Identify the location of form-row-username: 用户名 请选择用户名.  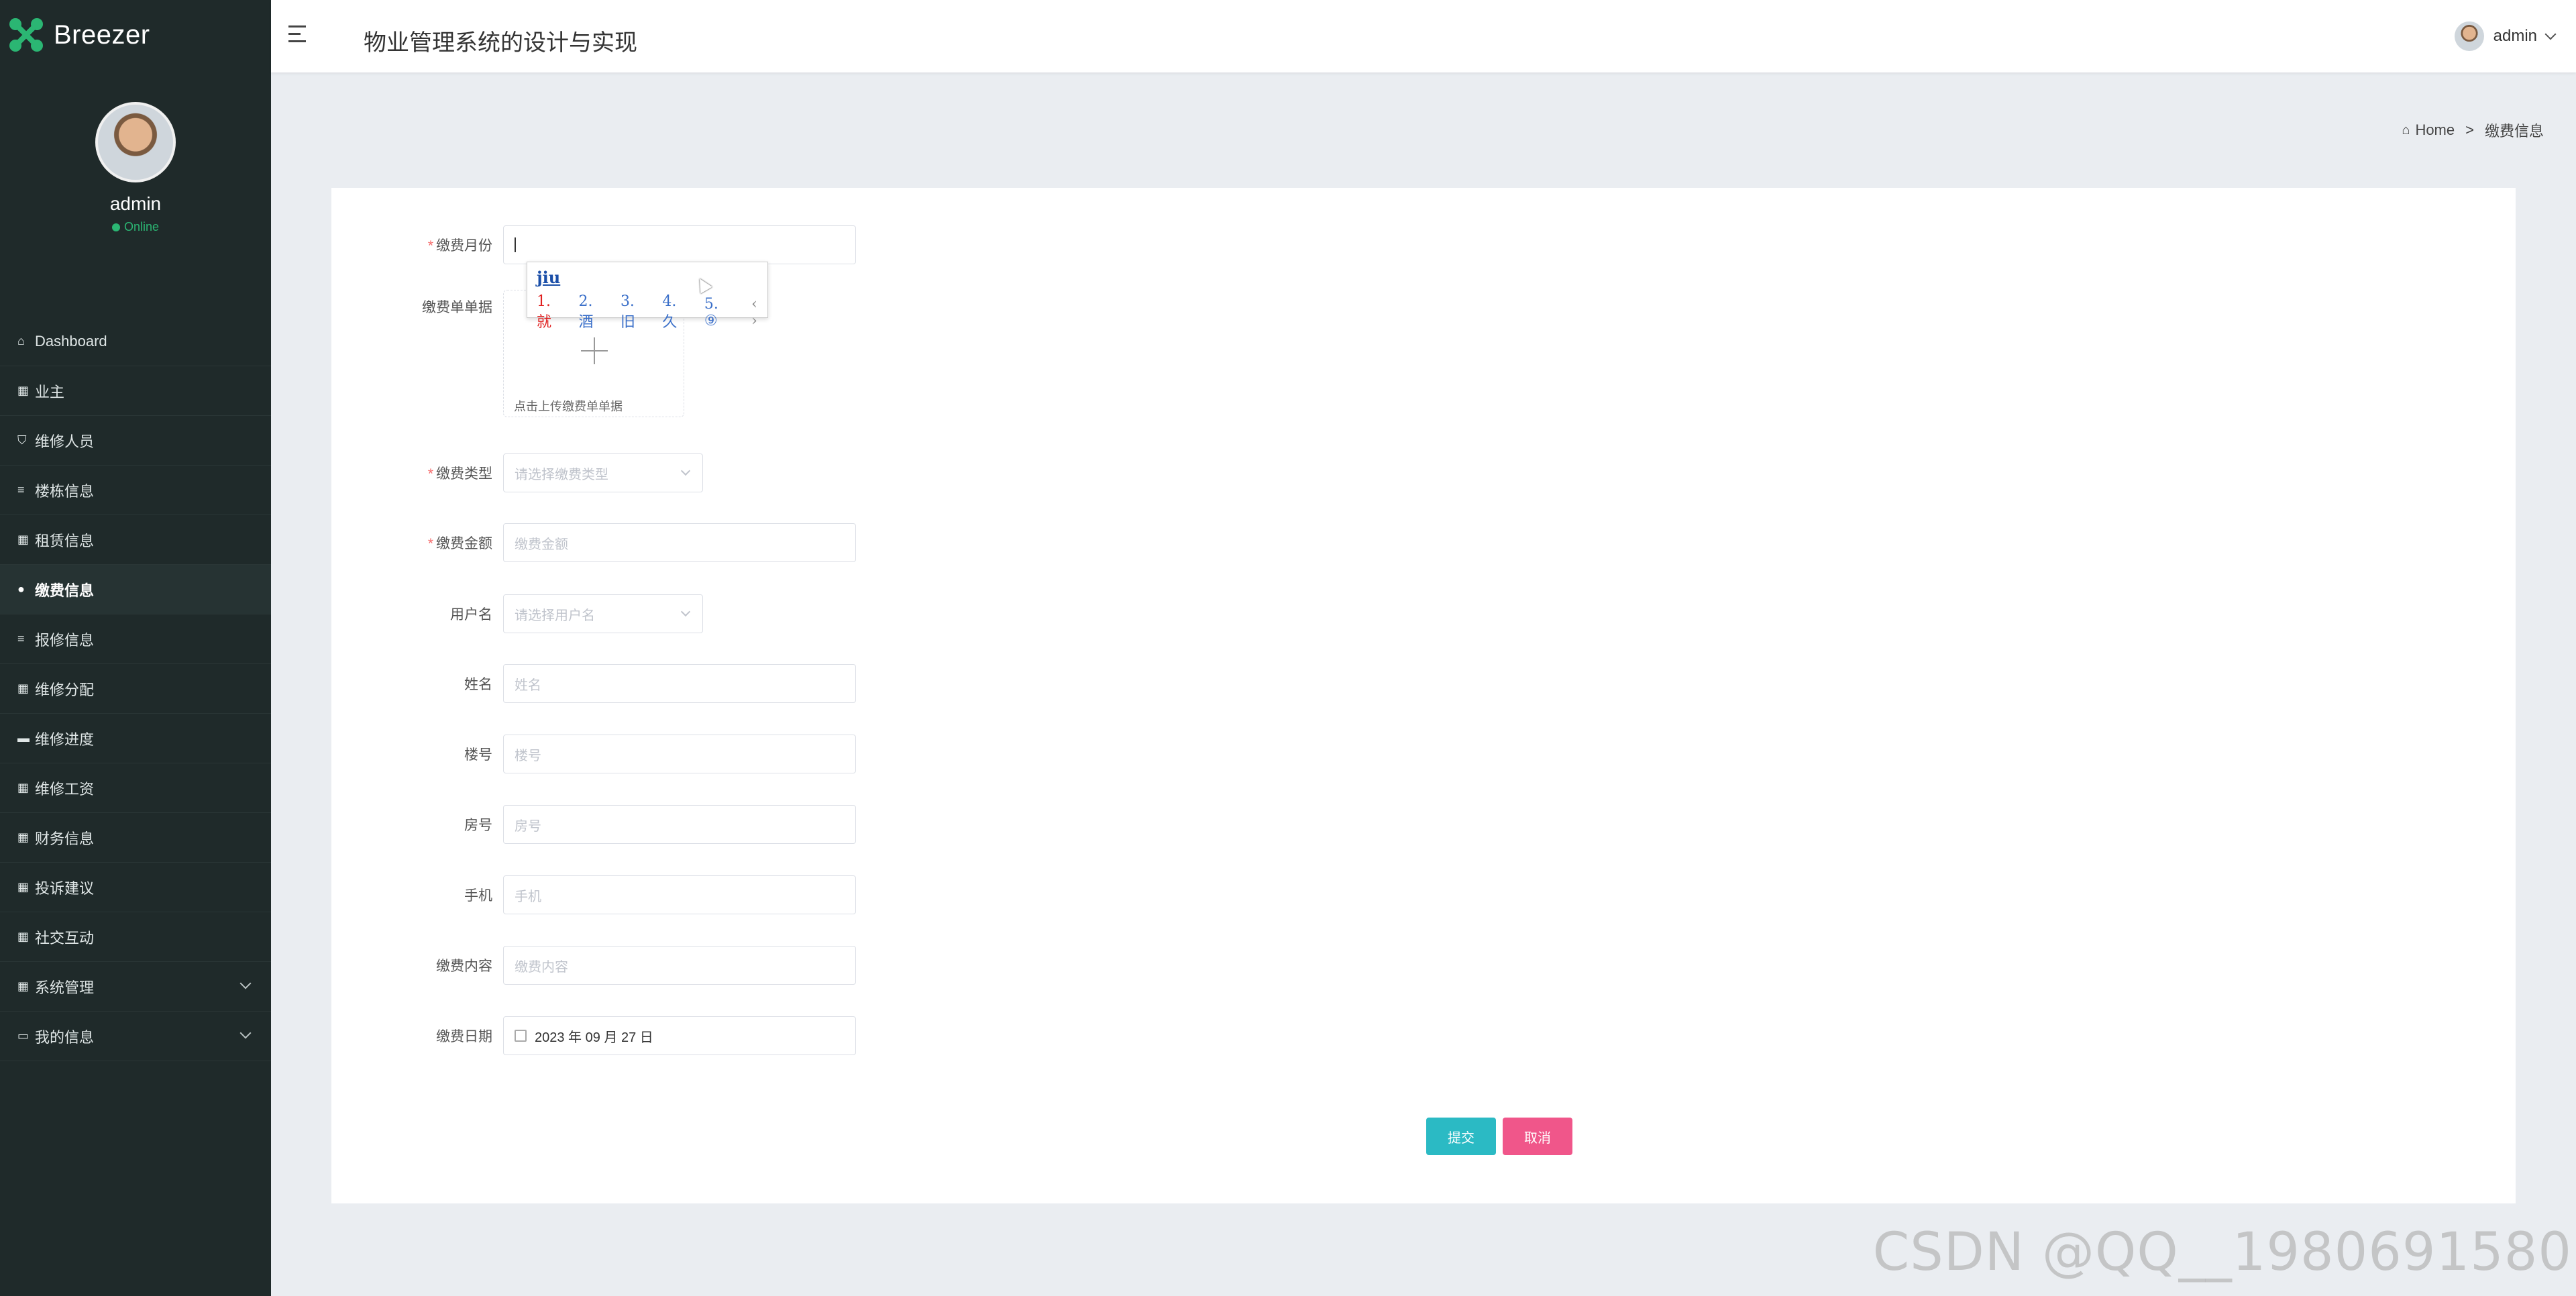
(517, 613).